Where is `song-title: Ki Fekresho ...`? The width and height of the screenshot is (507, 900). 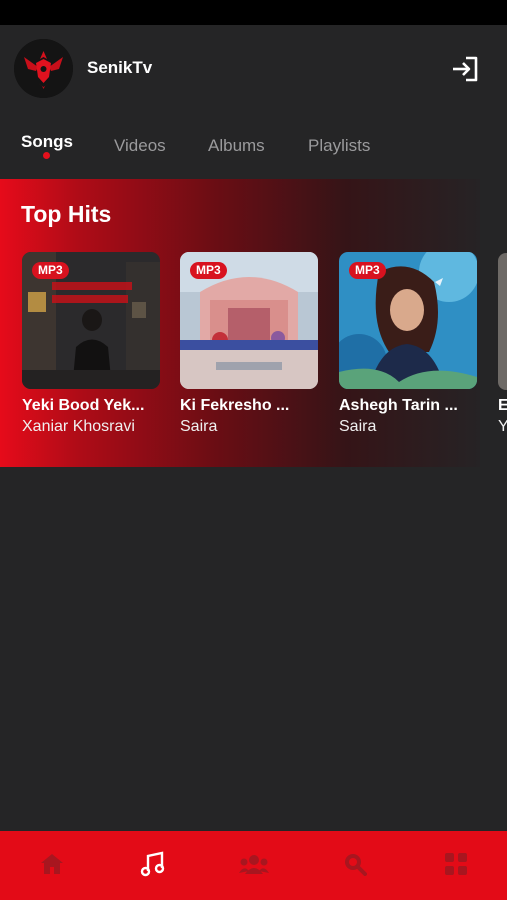
song-title: Ki Fekresho ... is located at coordinates (235, 405).